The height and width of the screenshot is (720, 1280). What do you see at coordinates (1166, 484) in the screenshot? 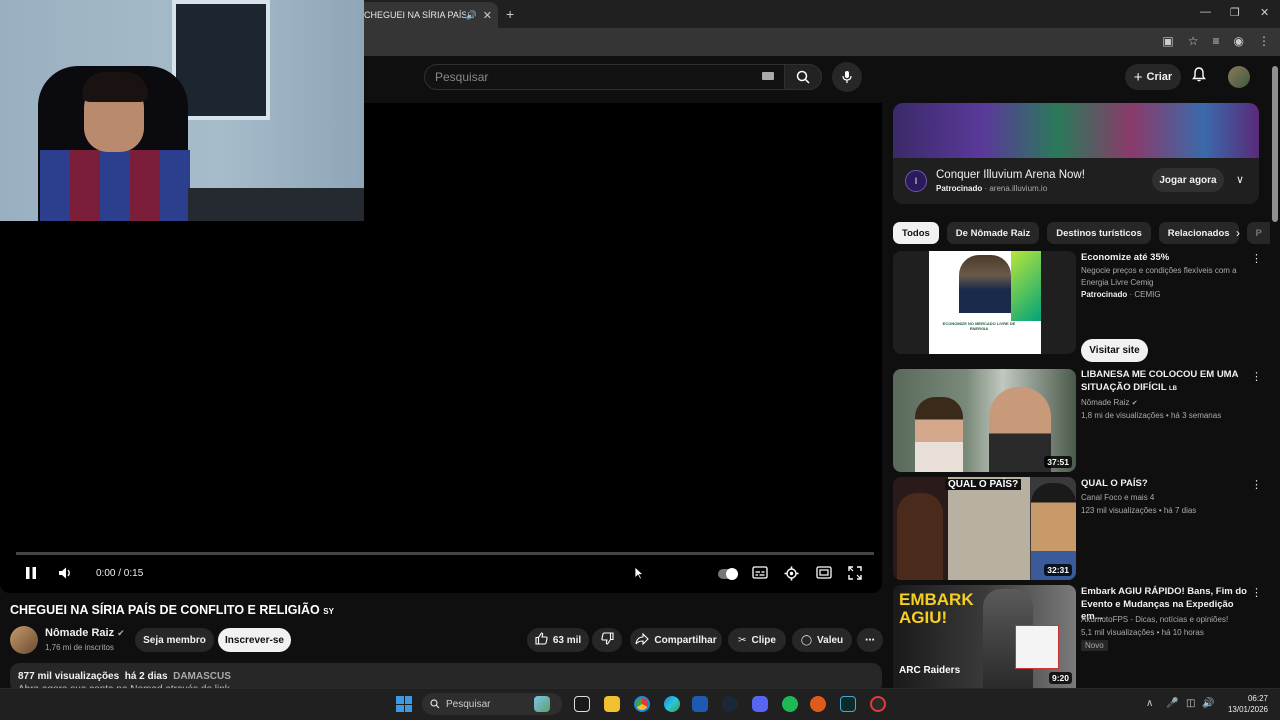
I see `rec-title: QUAL O PAÍS?` at bounding box center [1166, 484].